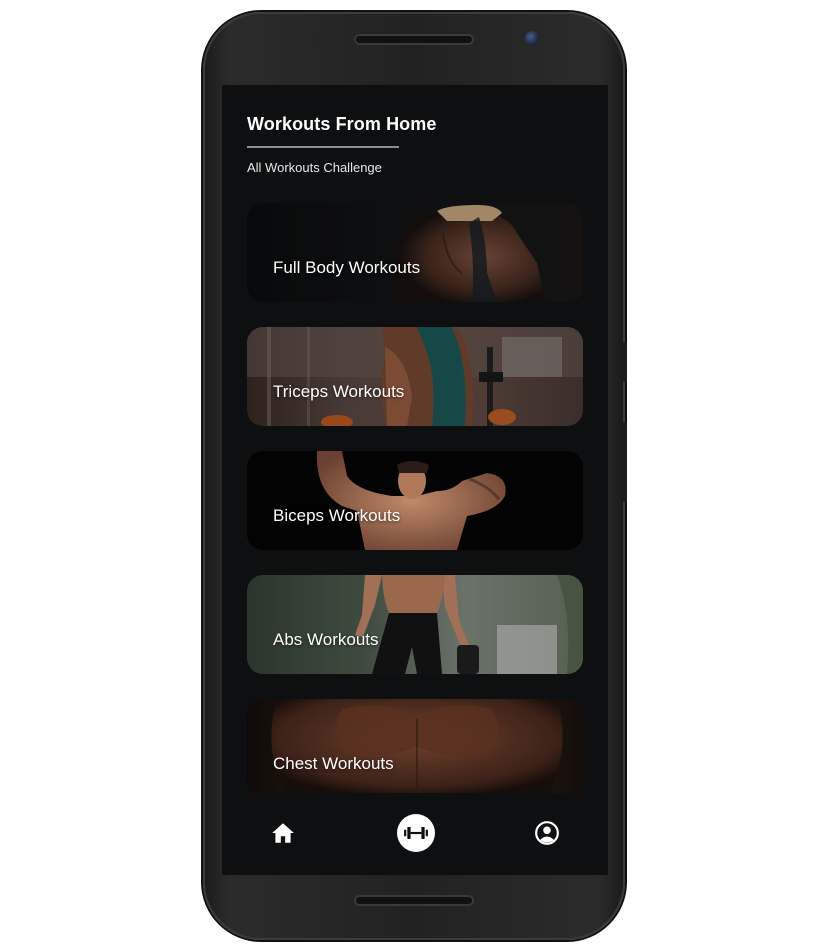 The width and height of the screenshot is (830, 950). I want to click on chest-photo, so click(415, 748).